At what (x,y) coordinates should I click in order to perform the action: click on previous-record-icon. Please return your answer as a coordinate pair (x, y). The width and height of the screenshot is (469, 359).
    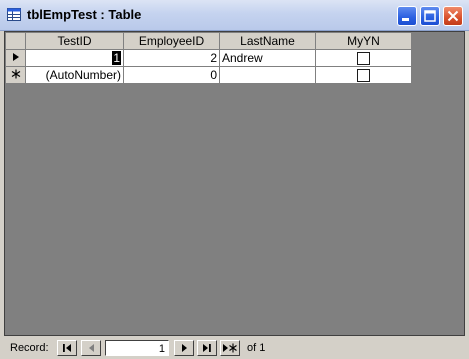
    Looking at the image, I should click on (91, 348).